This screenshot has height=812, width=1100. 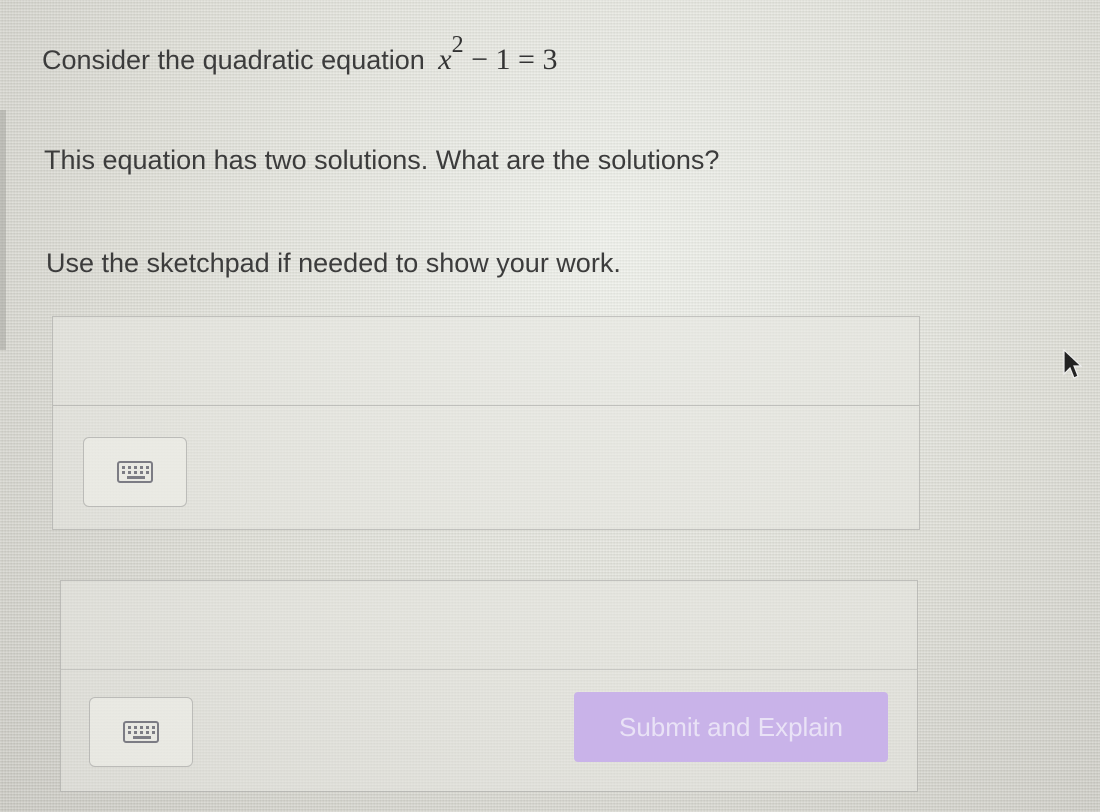 I want to click on question-prefix: Consider the quadratic equation, so click(x=233, y=60).